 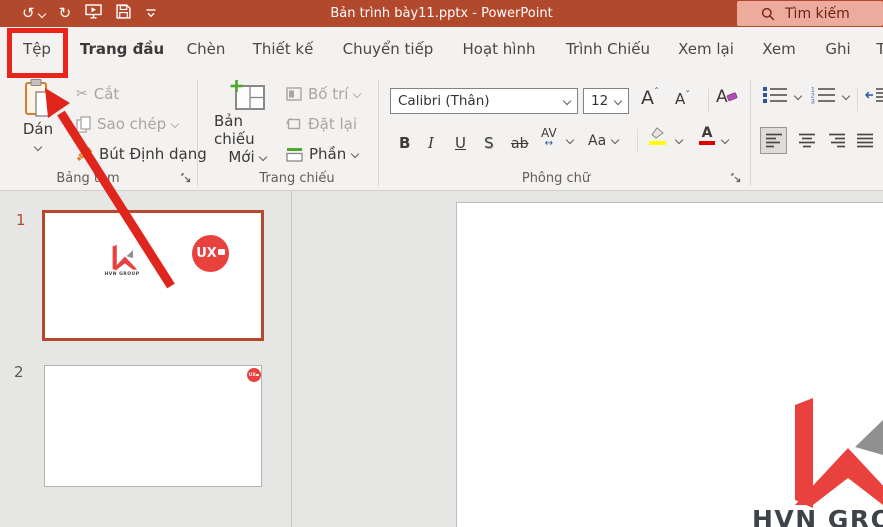 What do you see at coordinates (725, 140) in the screenshot?
I see `font-color-dropdown-icon` at bounding box center [725, 140].